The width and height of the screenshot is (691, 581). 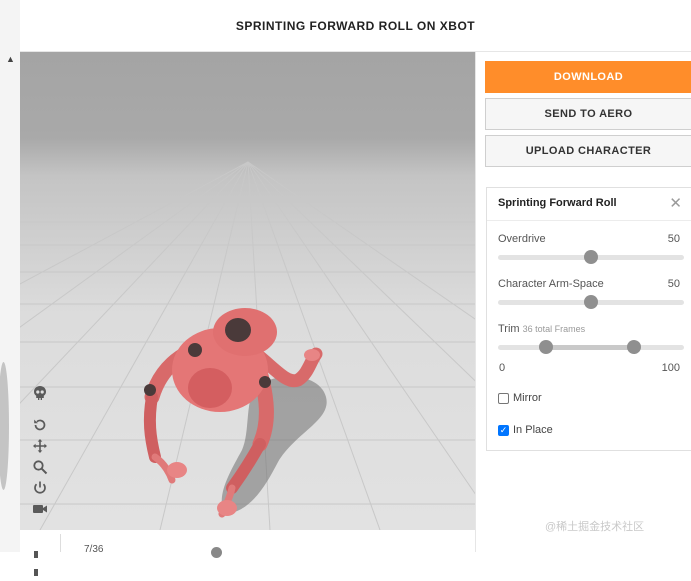 I want to click on download-button: DOWNLOAD, so click(x=588, y=77).